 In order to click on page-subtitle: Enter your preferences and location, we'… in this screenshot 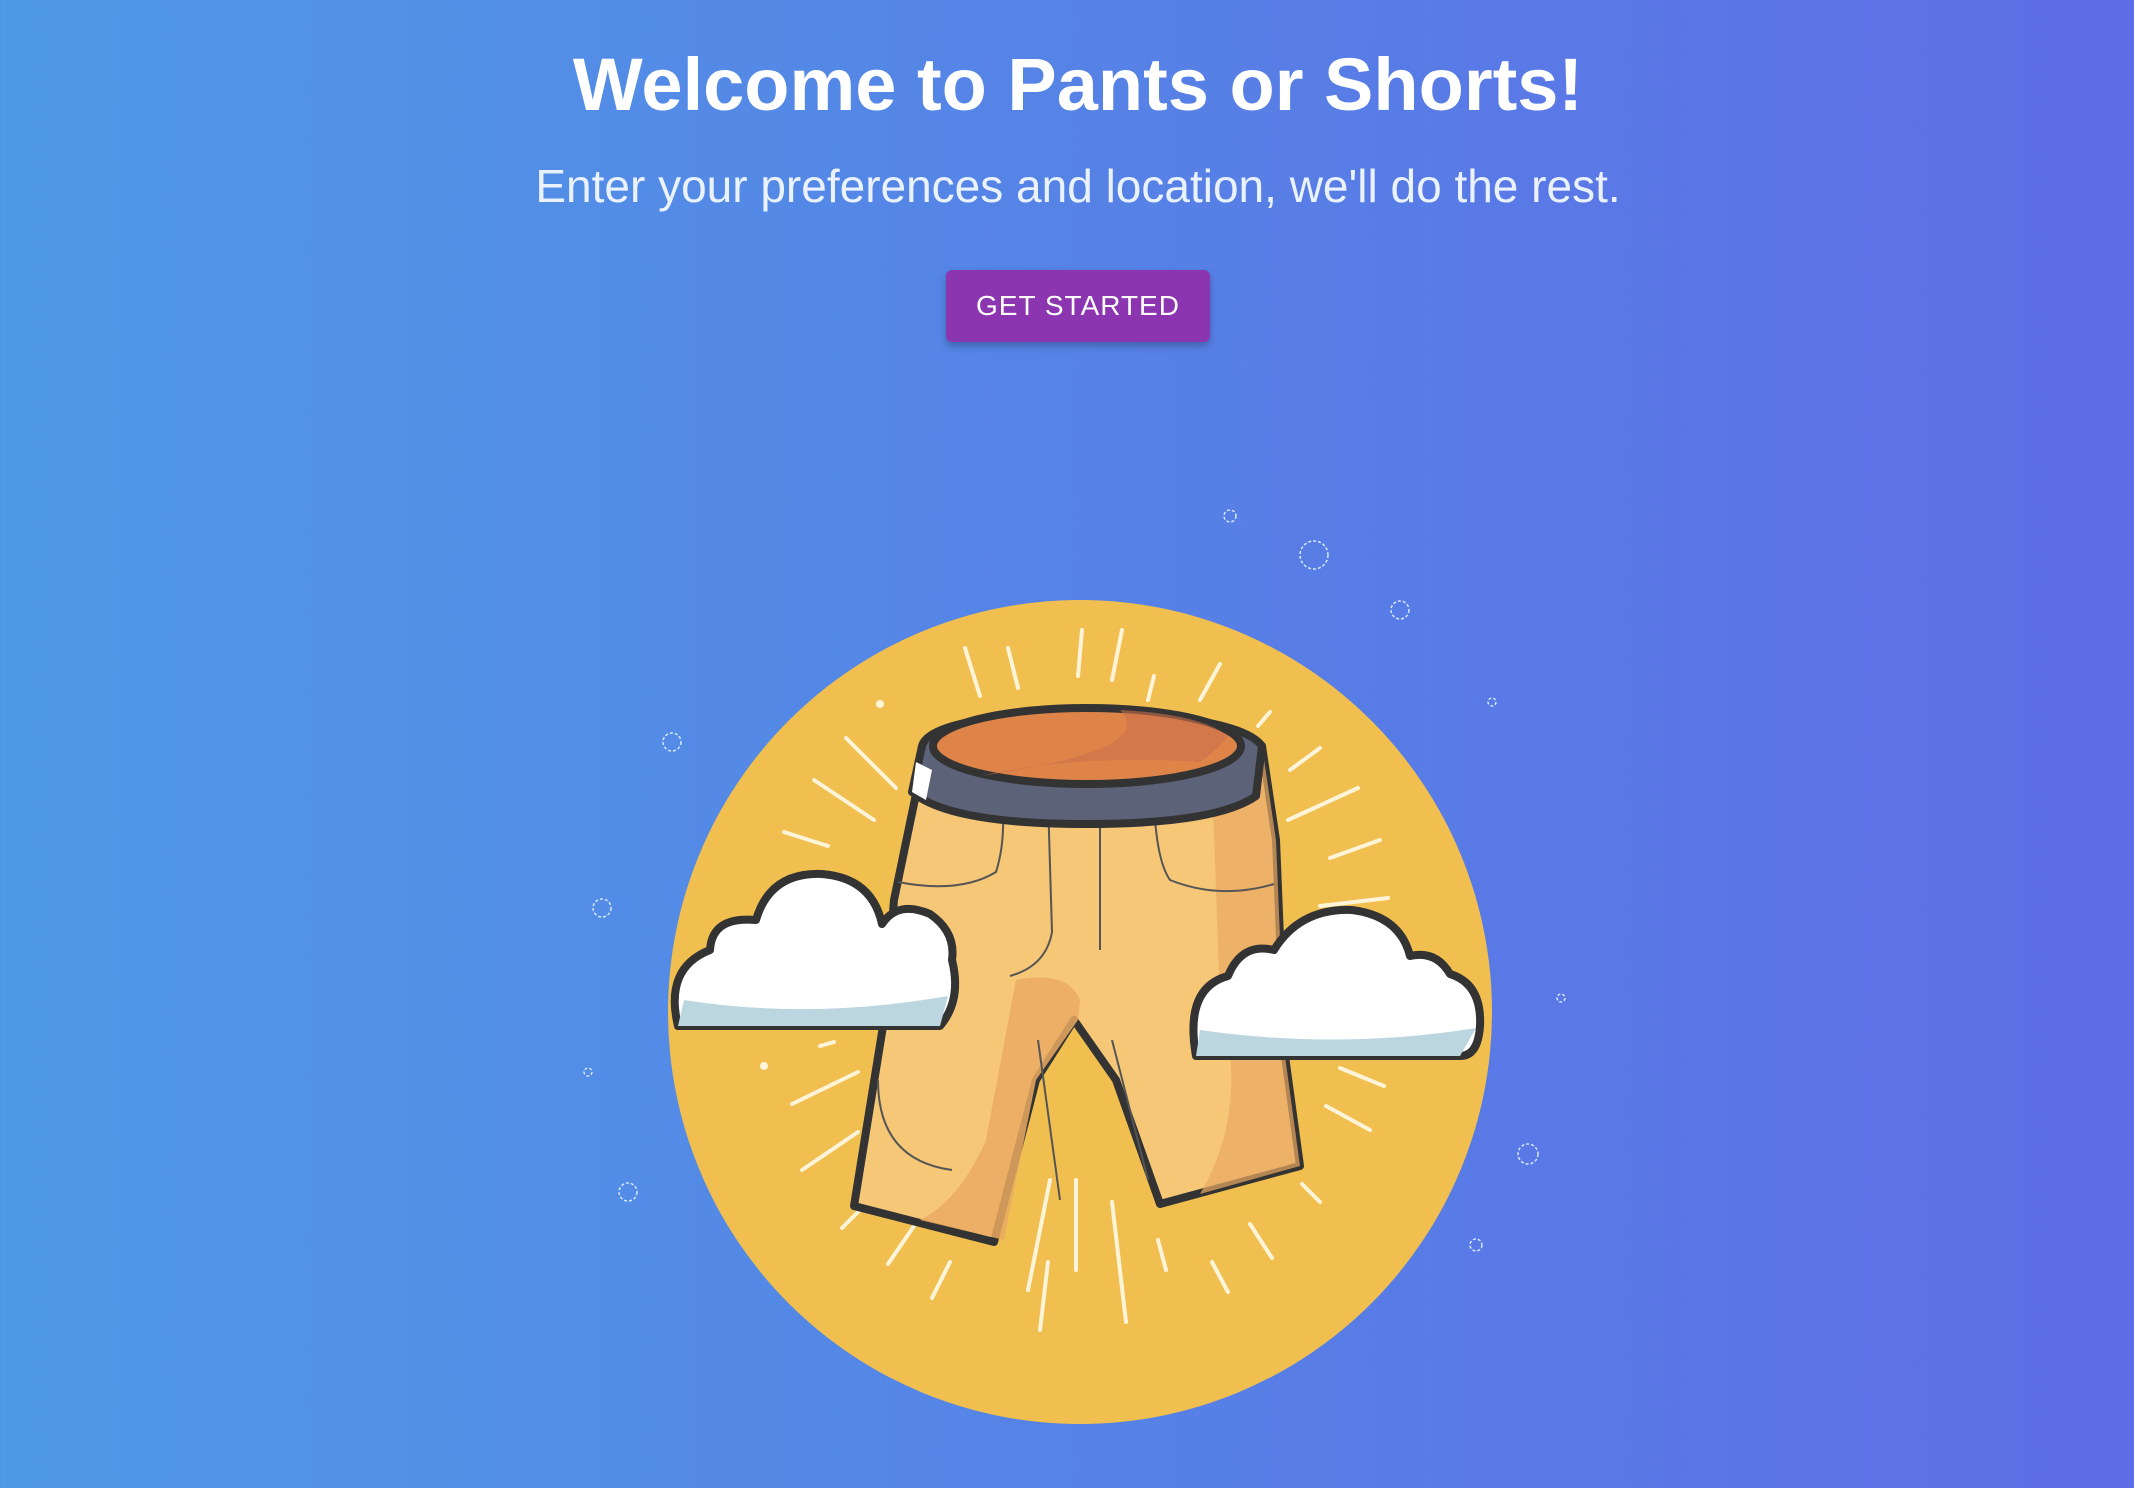, I will do `click(1078, 186)`.